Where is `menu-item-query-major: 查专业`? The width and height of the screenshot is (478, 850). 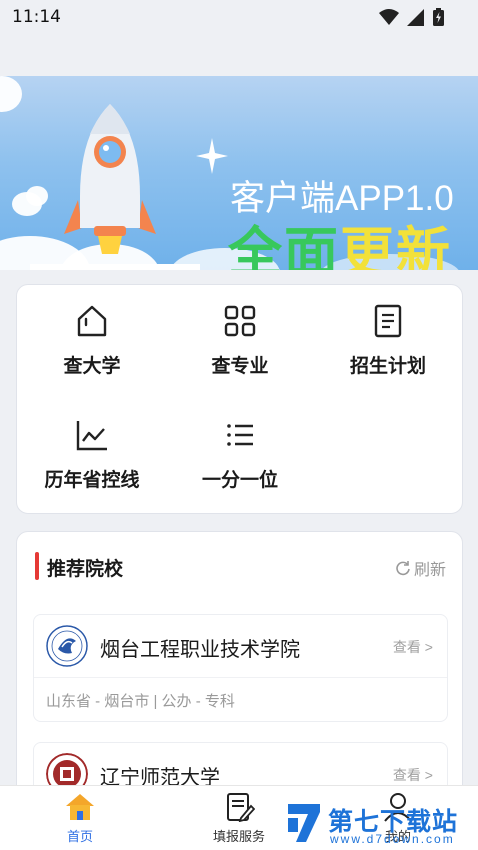
menu-item-query-major: 查专业 is located at coordinates (240, 340).